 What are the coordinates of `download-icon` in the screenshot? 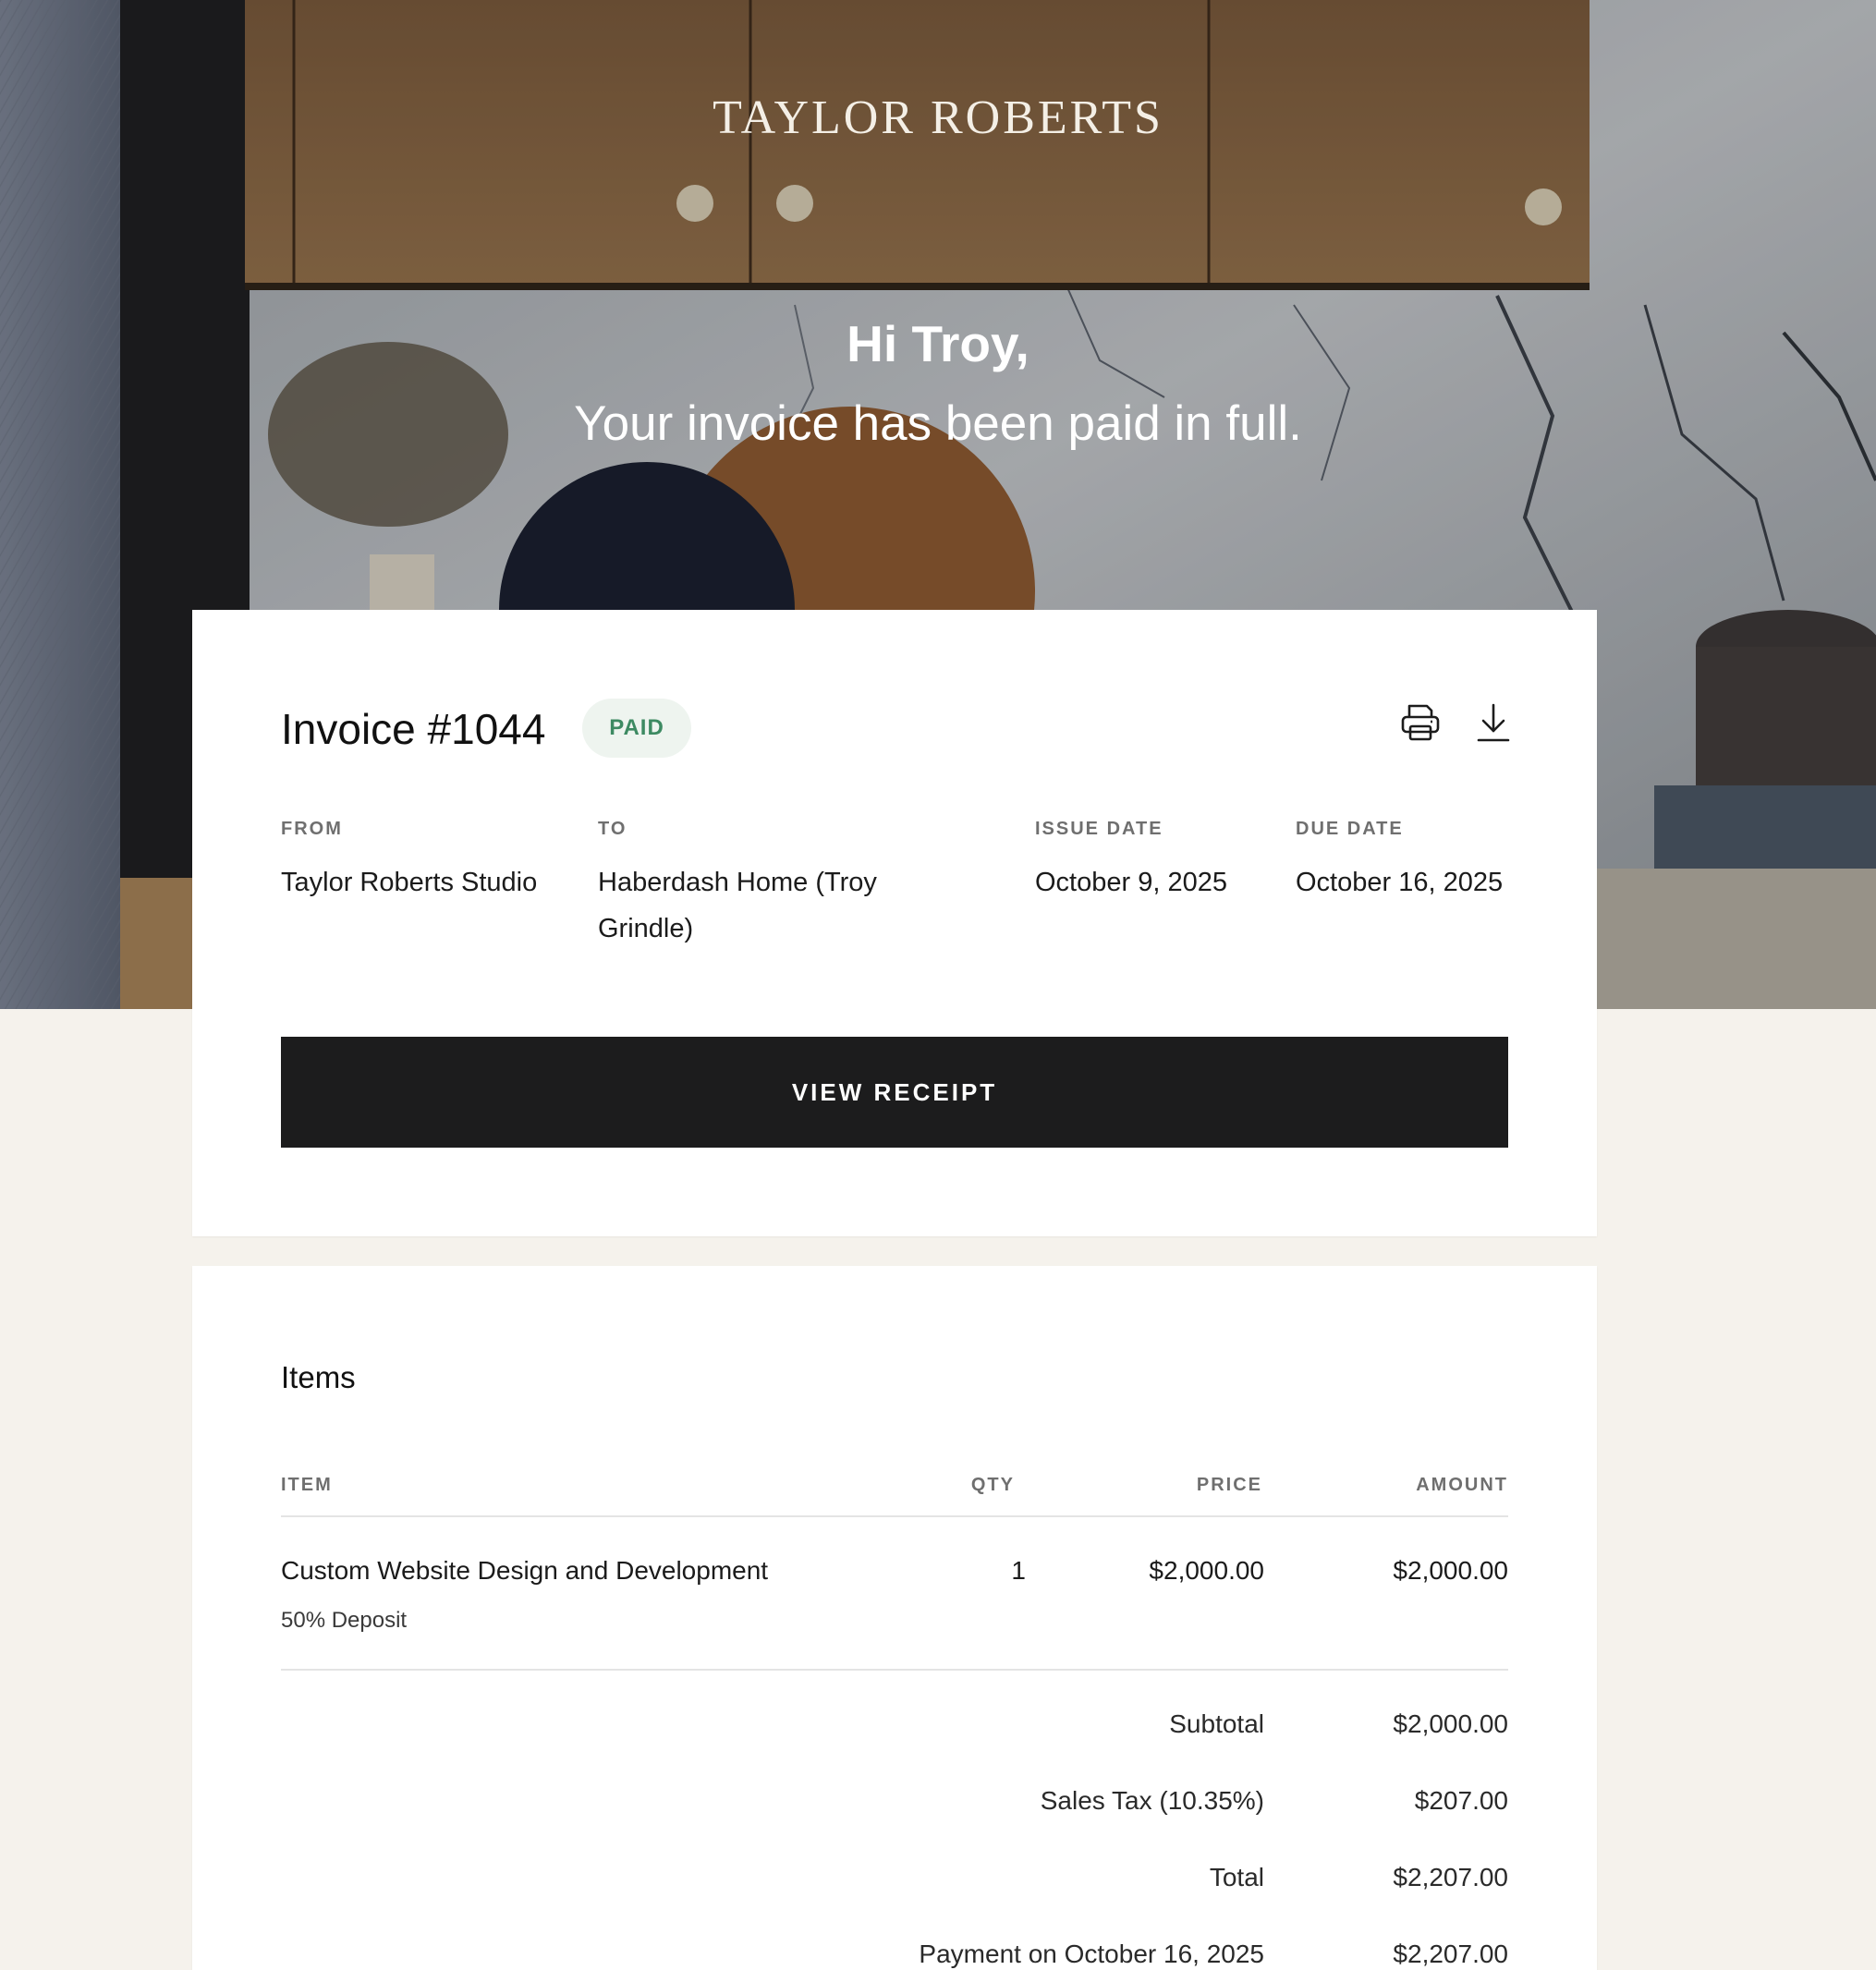 It's located at (1493, 722).